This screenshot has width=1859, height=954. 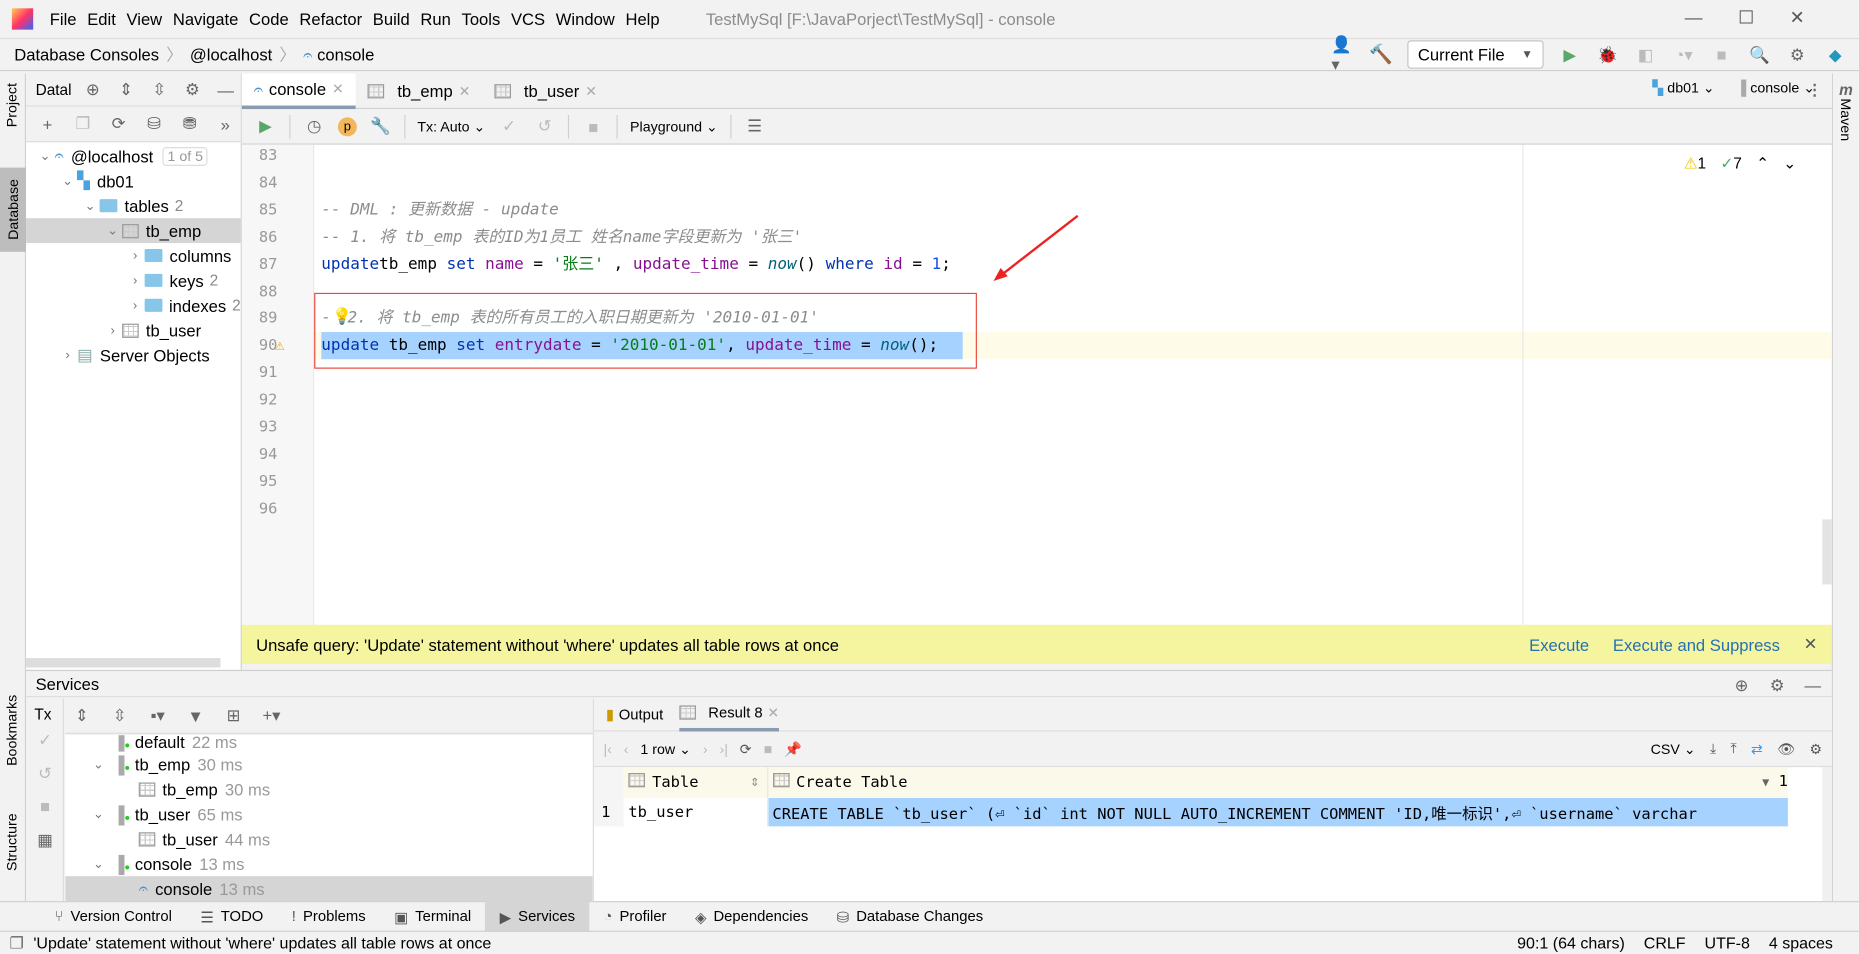 What do you see at coordinates (1762, 17) in the screenshot?
I see `window-controls: —☐✕` at bounding box center [1762, 17].